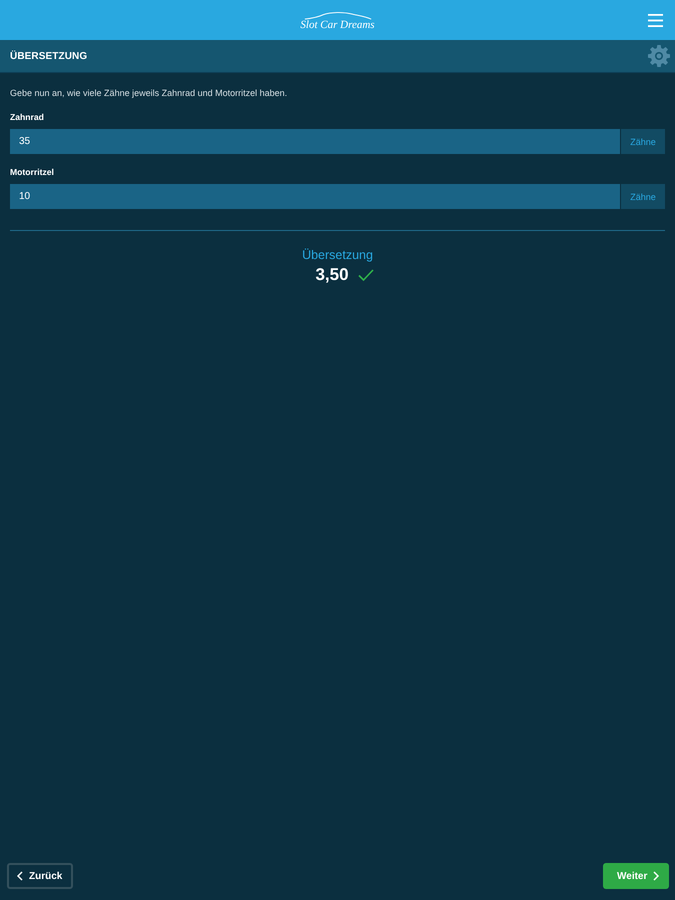 The image size is (675, 900). Describe the element at coordinates (315, 141) in the screenshot. I see `number-input: 35` at that location.